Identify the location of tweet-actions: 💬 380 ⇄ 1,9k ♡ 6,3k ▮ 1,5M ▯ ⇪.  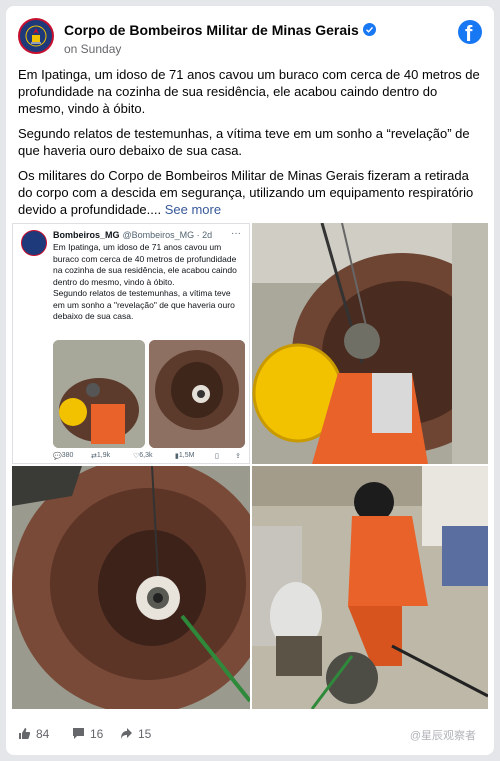
(149, 457).